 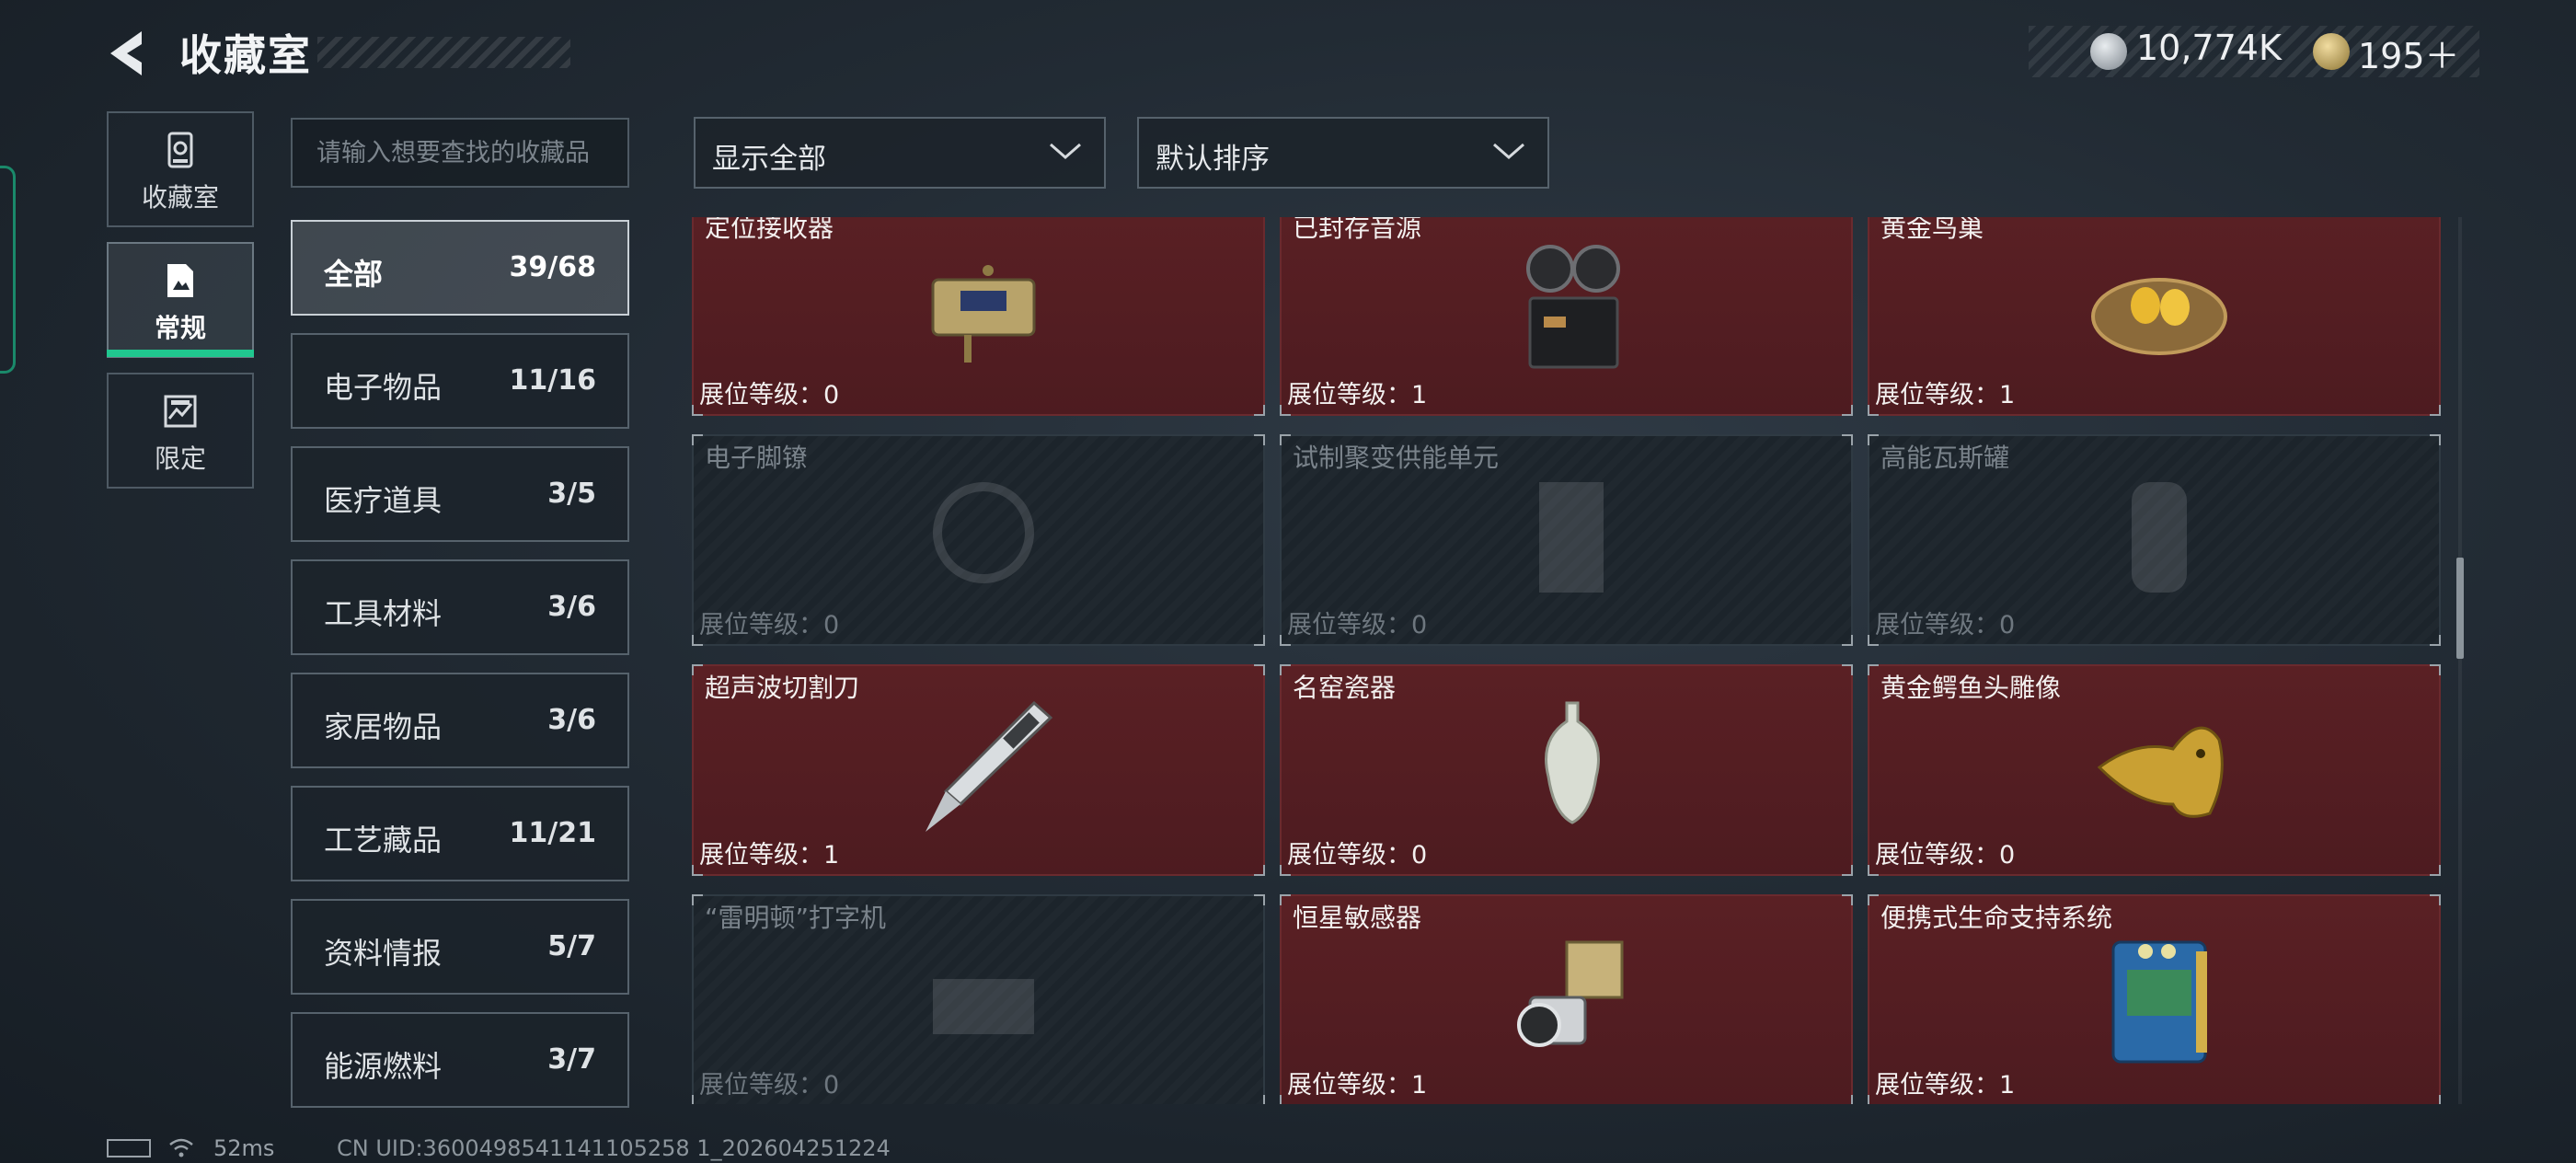 I want to click on collection-card: 电子脚镣 展位等级：0, so click(x=978, y=540).